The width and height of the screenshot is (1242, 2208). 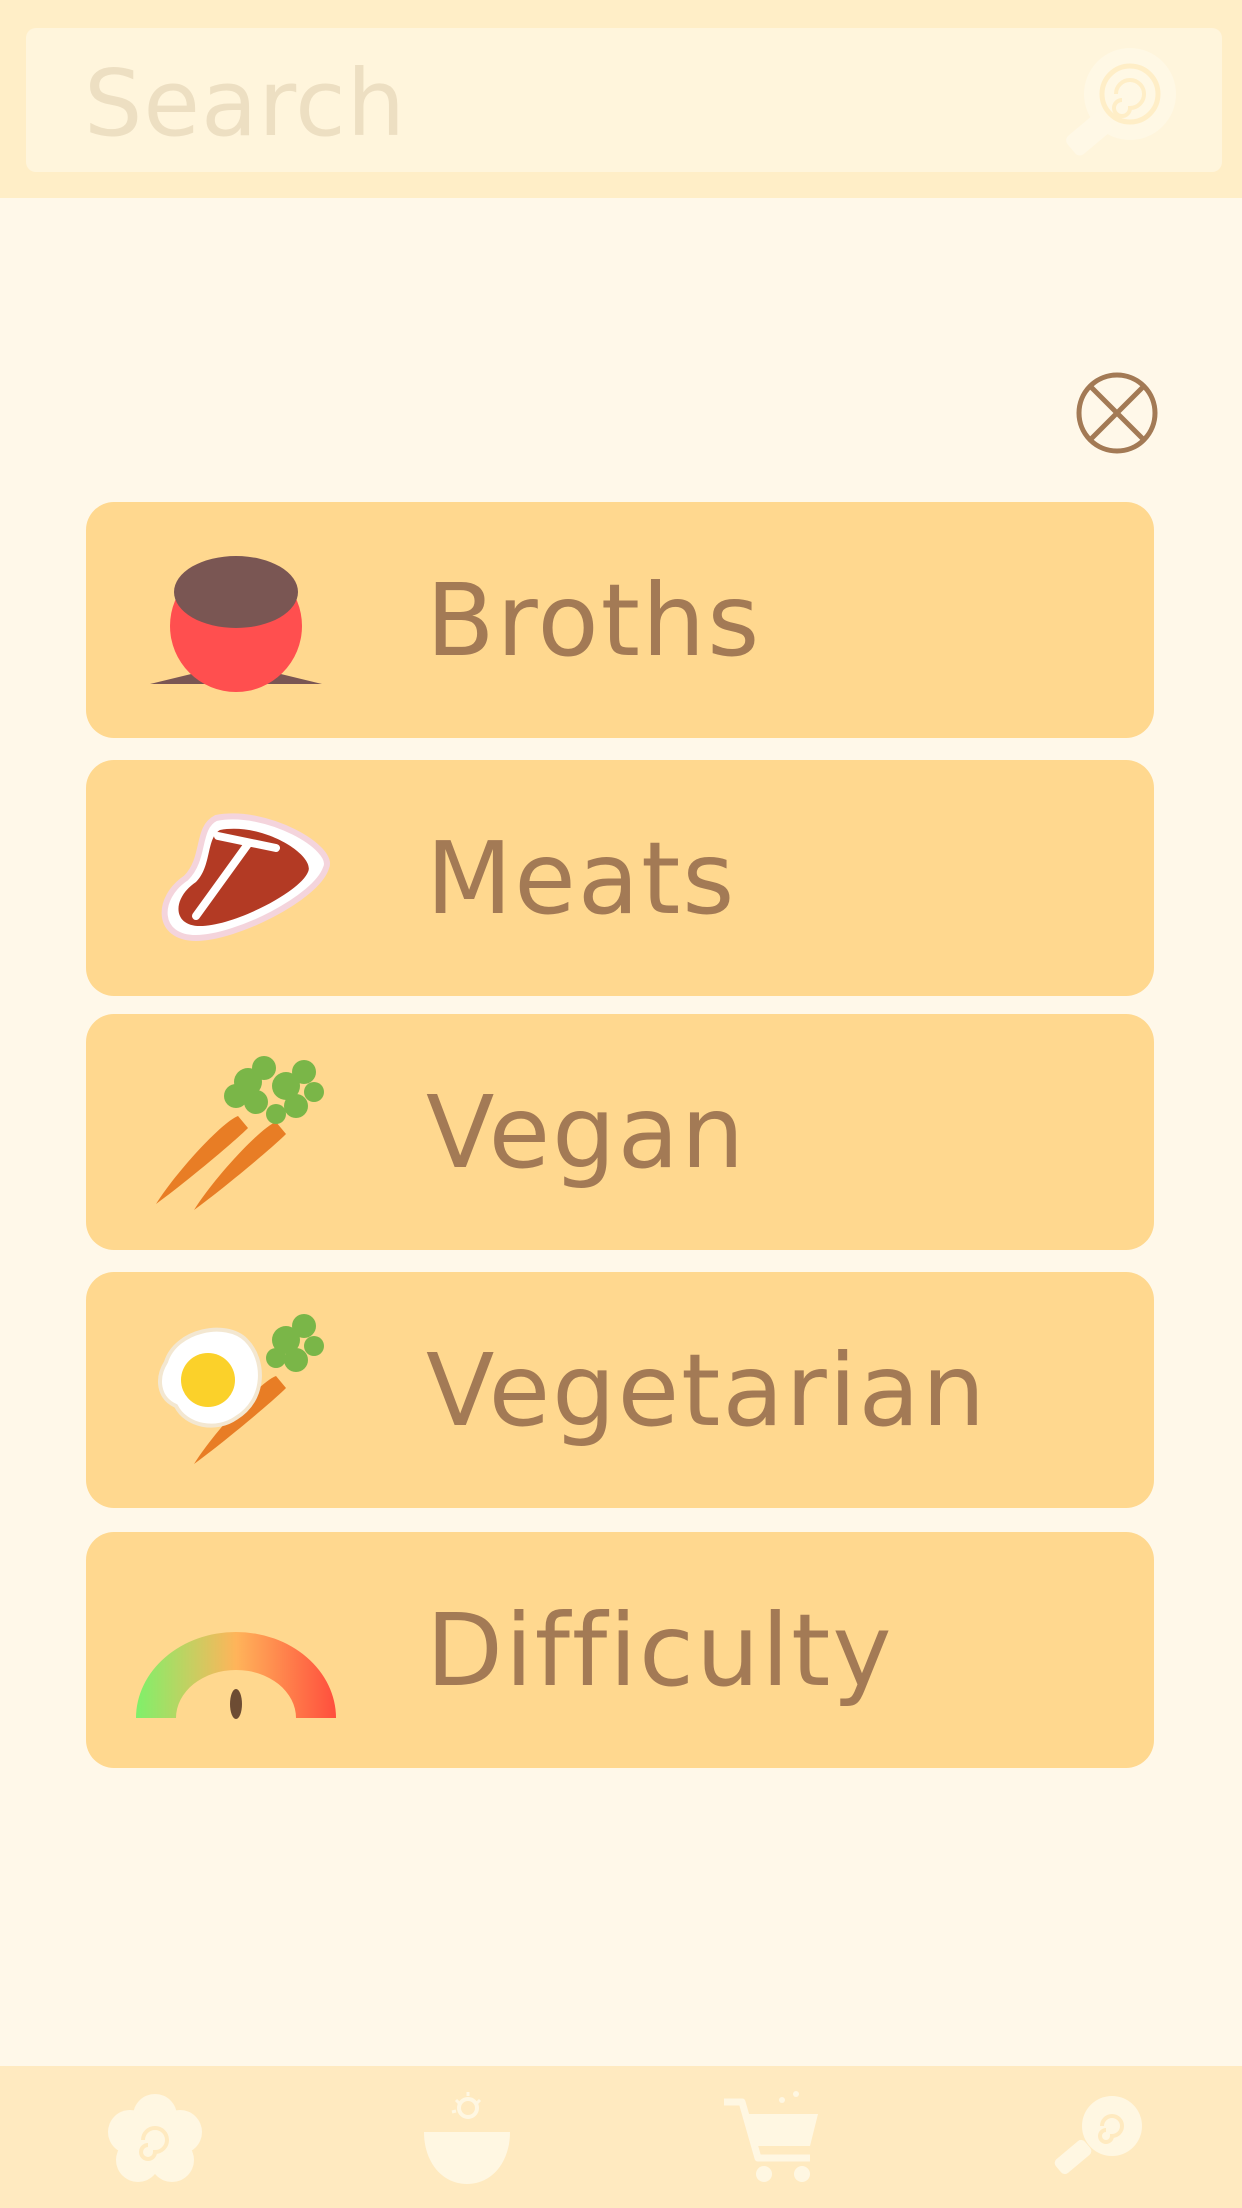 What do you see at coordinates (245, 104) in the screenshot?
I see `search-placeholder: Search` at bounding box center [245, 104].